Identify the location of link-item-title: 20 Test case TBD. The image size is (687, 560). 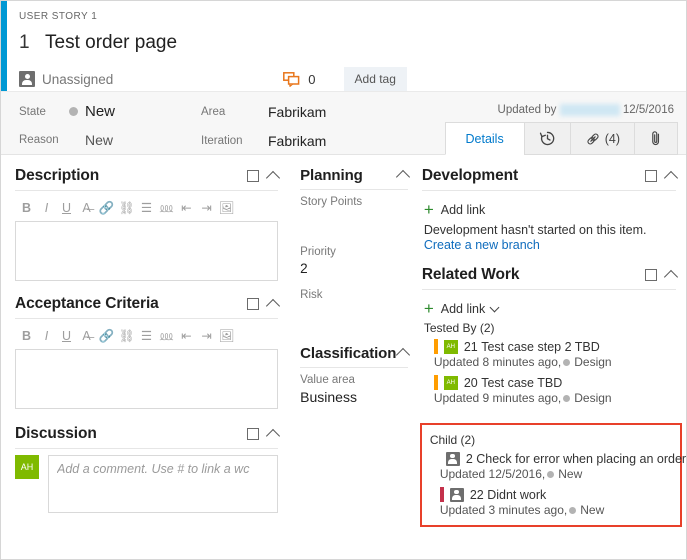
(513, 383).